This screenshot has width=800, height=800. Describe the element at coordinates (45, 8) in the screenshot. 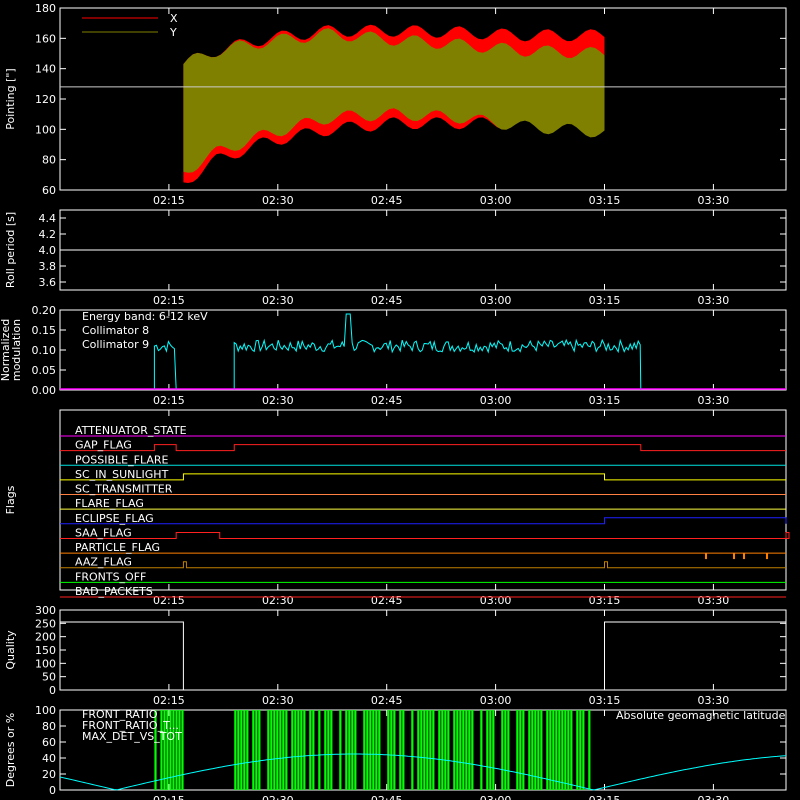

I see `y-tick-label: 180` at that location.